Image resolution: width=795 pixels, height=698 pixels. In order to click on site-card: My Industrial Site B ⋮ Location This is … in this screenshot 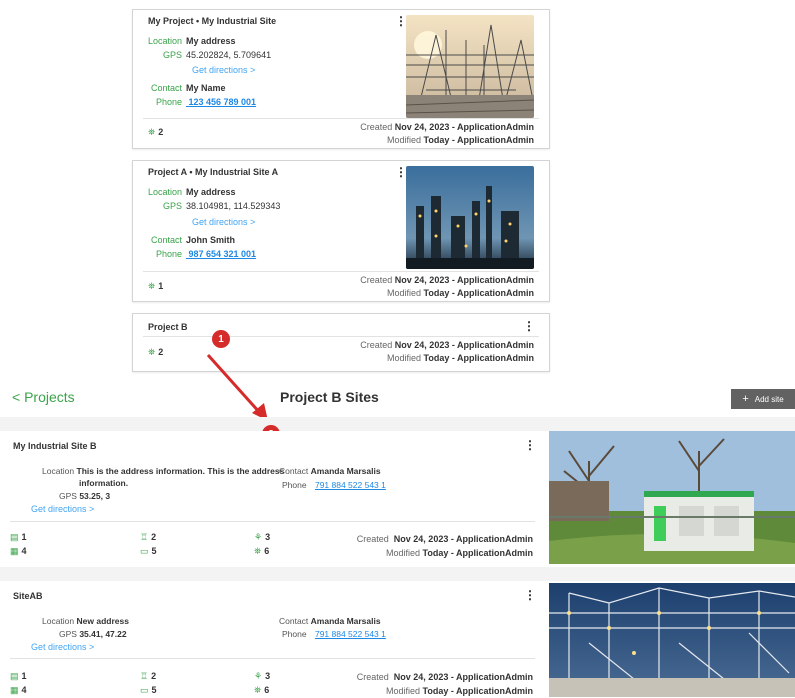, I will do `click(272, 499)`.